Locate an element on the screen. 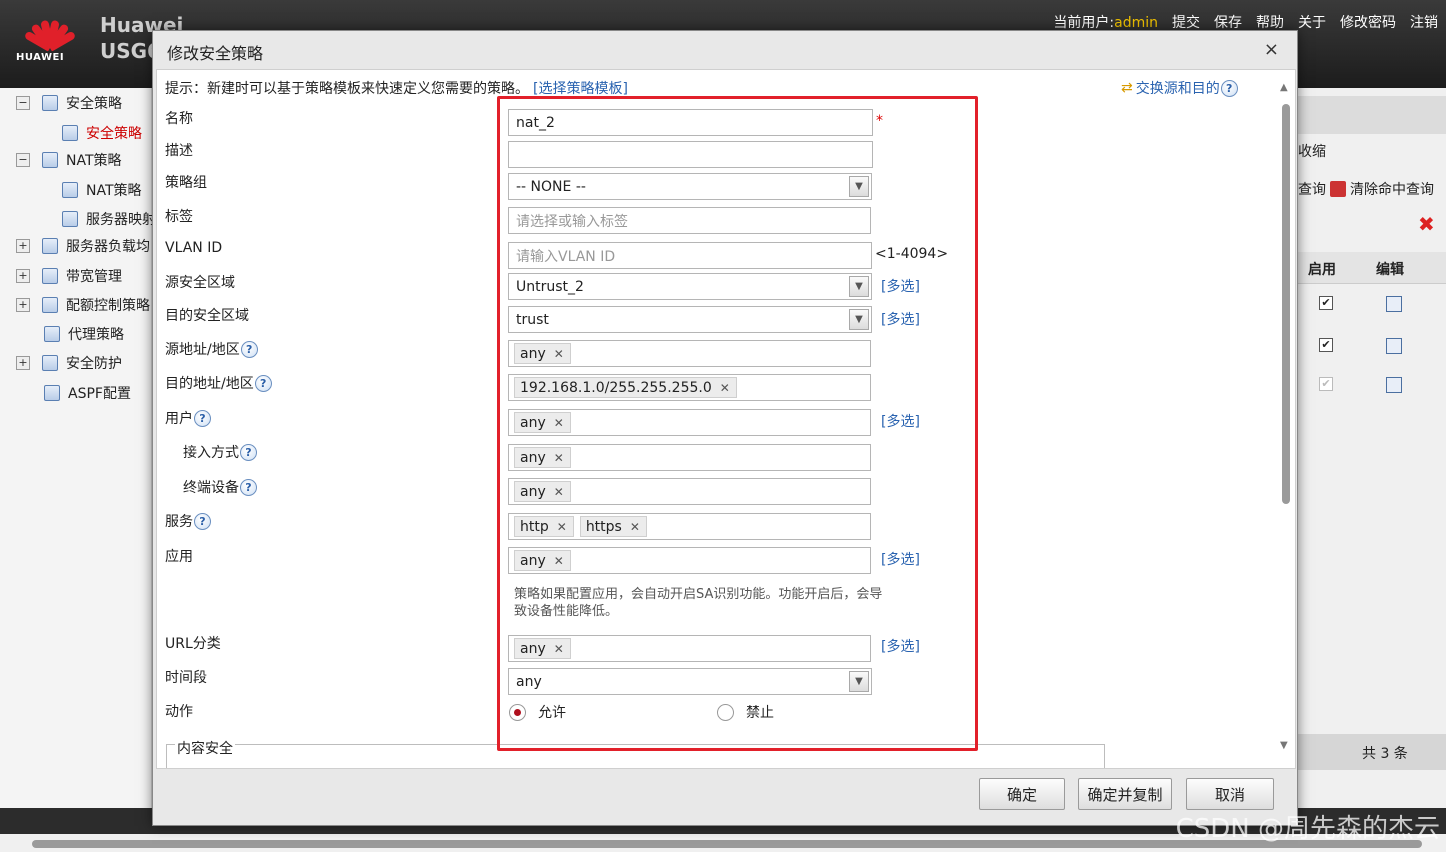 The height and width of the screenshot is (852, 1446). col-enable: 启用 is located at coordinates (1322, 270).